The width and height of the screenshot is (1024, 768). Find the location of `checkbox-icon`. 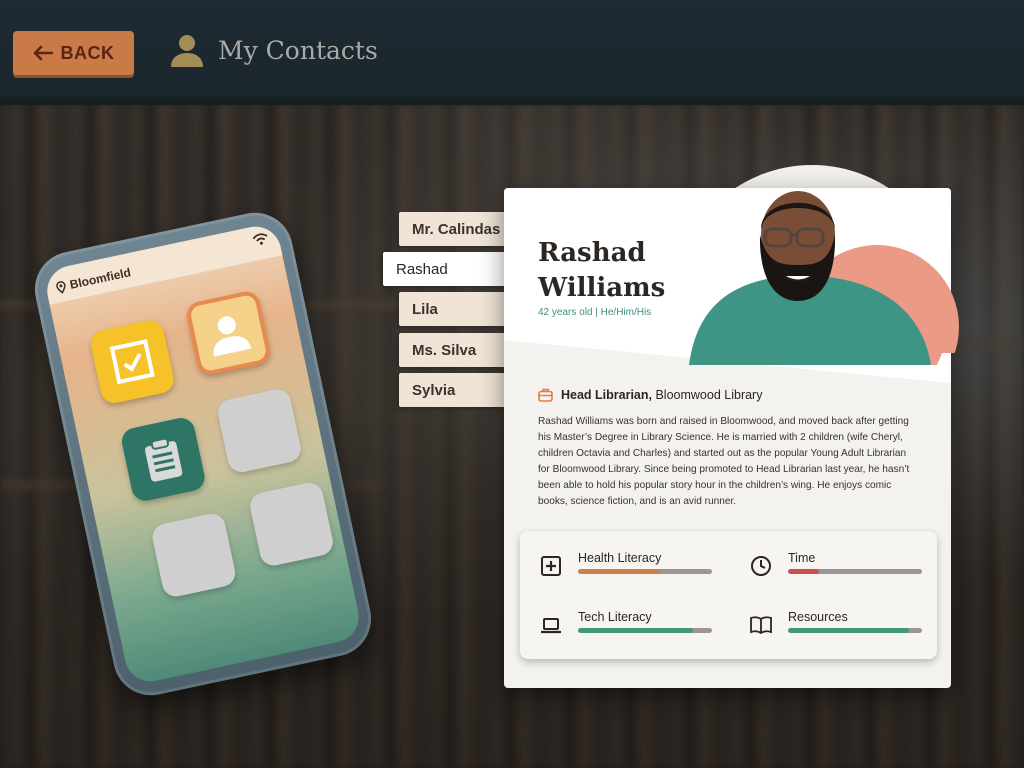

checkbox-icon is located at coordinates (132, 362).